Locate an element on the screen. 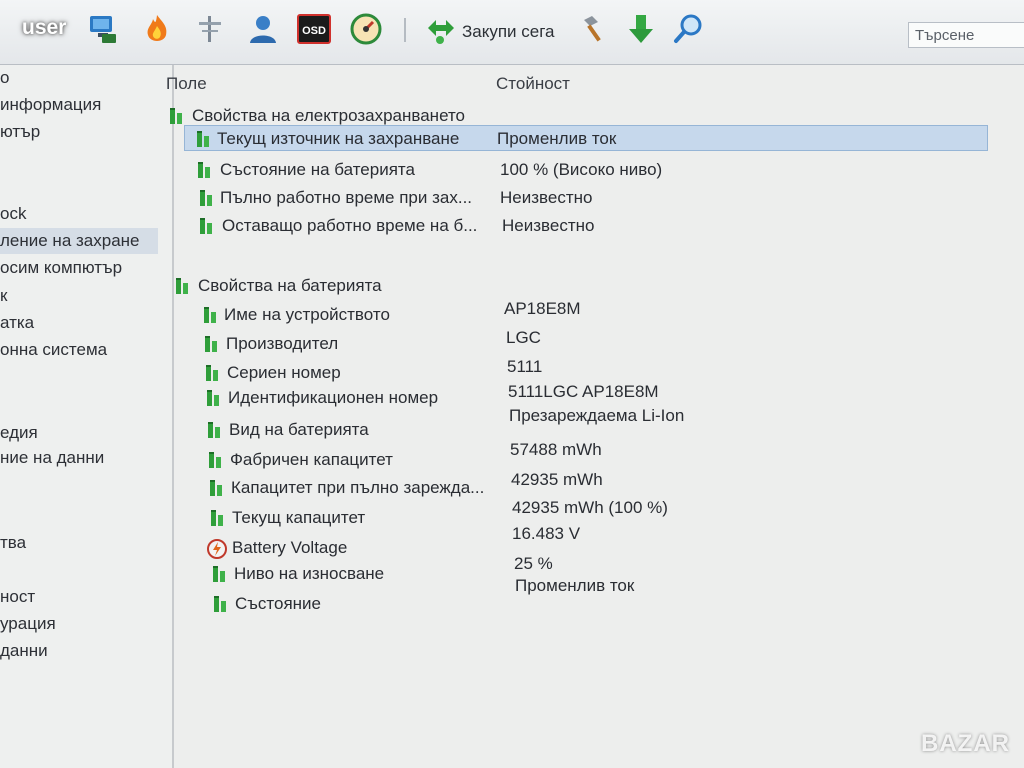  nav-item: информация is located at coordinates (50, 105).